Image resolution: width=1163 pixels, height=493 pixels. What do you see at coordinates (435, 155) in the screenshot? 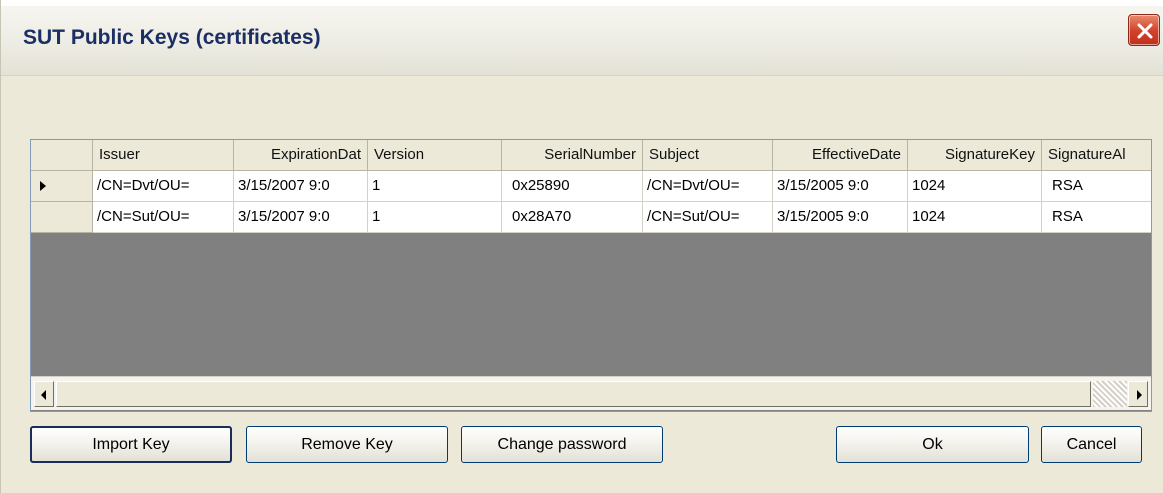
I see `column-header-version: Version` at bounding box center [435, 155].